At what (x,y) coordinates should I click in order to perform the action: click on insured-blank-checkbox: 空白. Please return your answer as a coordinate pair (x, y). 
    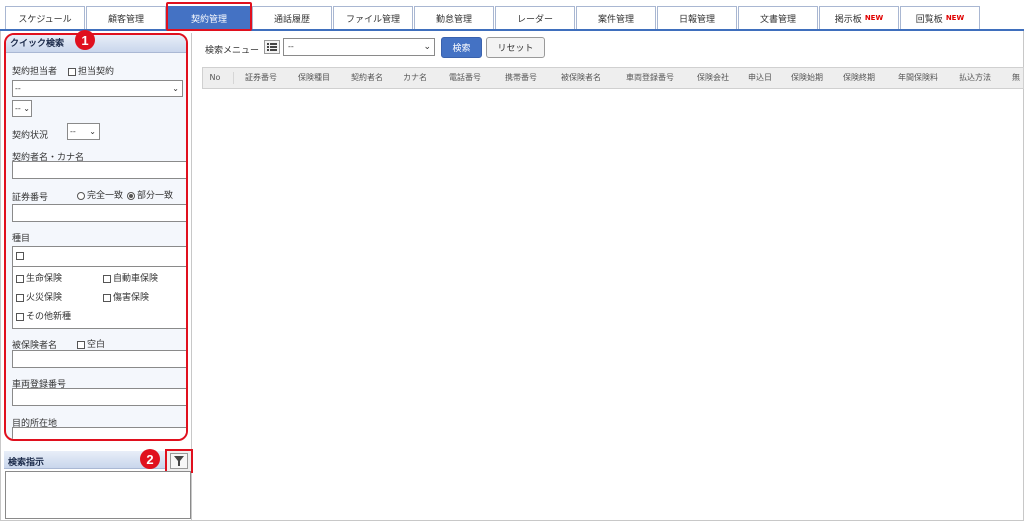
    Looking at the image, I should click on (91, 343).